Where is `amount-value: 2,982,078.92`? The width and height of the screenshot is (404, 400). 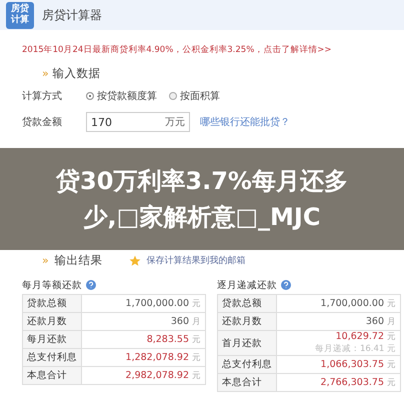 amount-value: 2,982,078.92 is located at coordinates (157, 375).